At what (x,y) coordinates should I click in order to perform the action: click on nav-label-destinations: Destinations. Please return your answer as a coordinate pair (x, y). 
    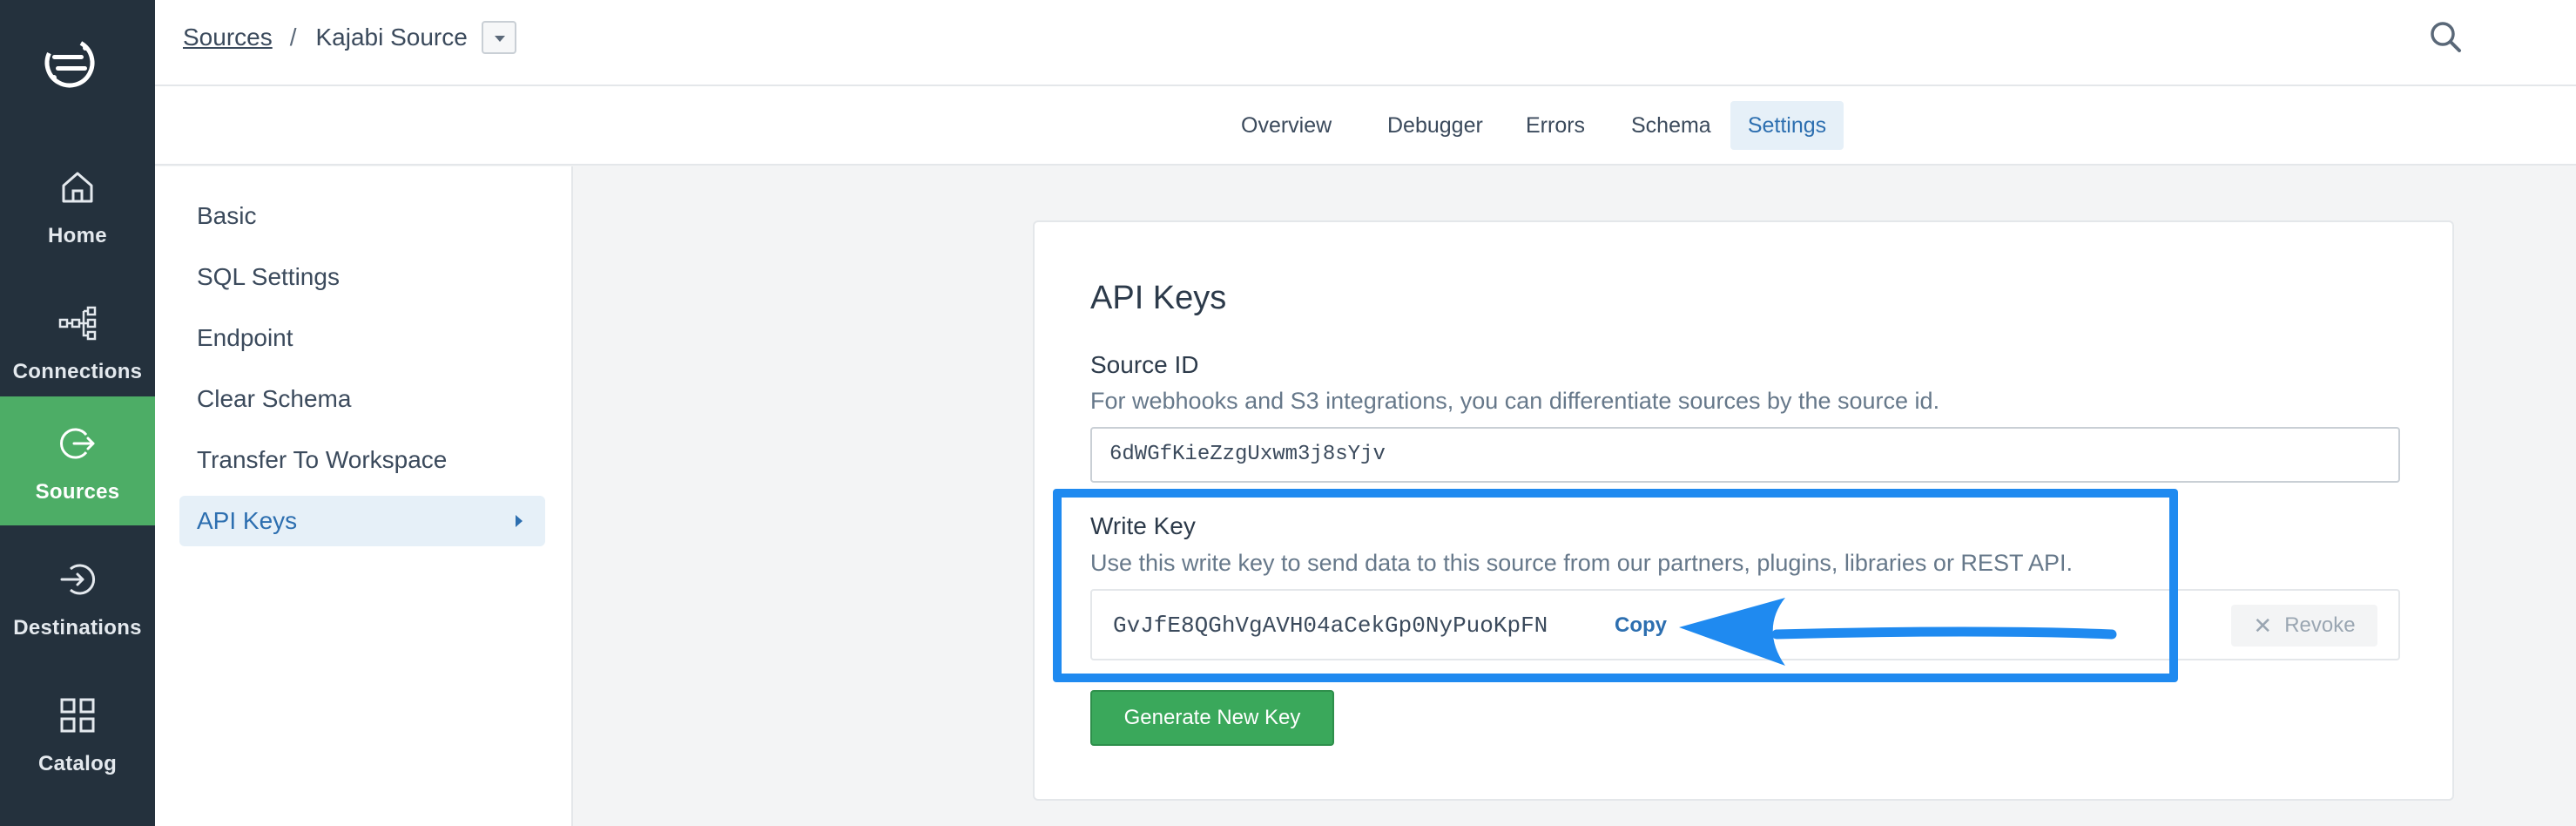
    Looking at the image, I should click on (77, 628).